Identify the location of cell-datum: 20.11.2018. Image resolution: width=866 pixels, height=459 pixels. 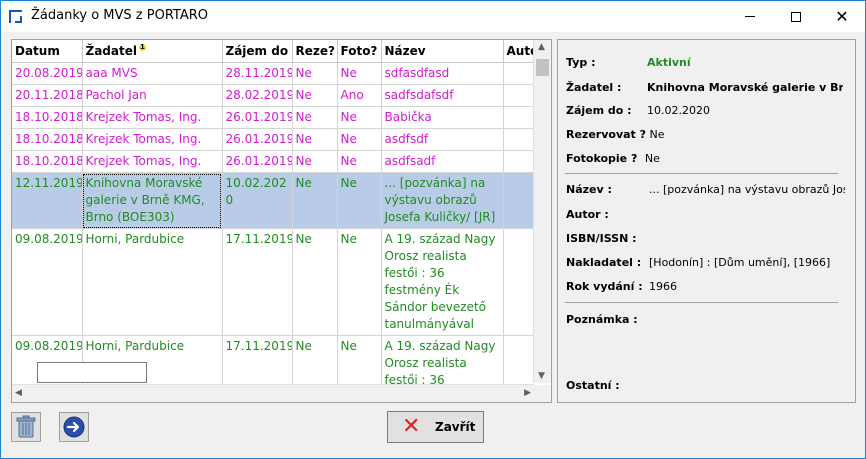
(47, 95).